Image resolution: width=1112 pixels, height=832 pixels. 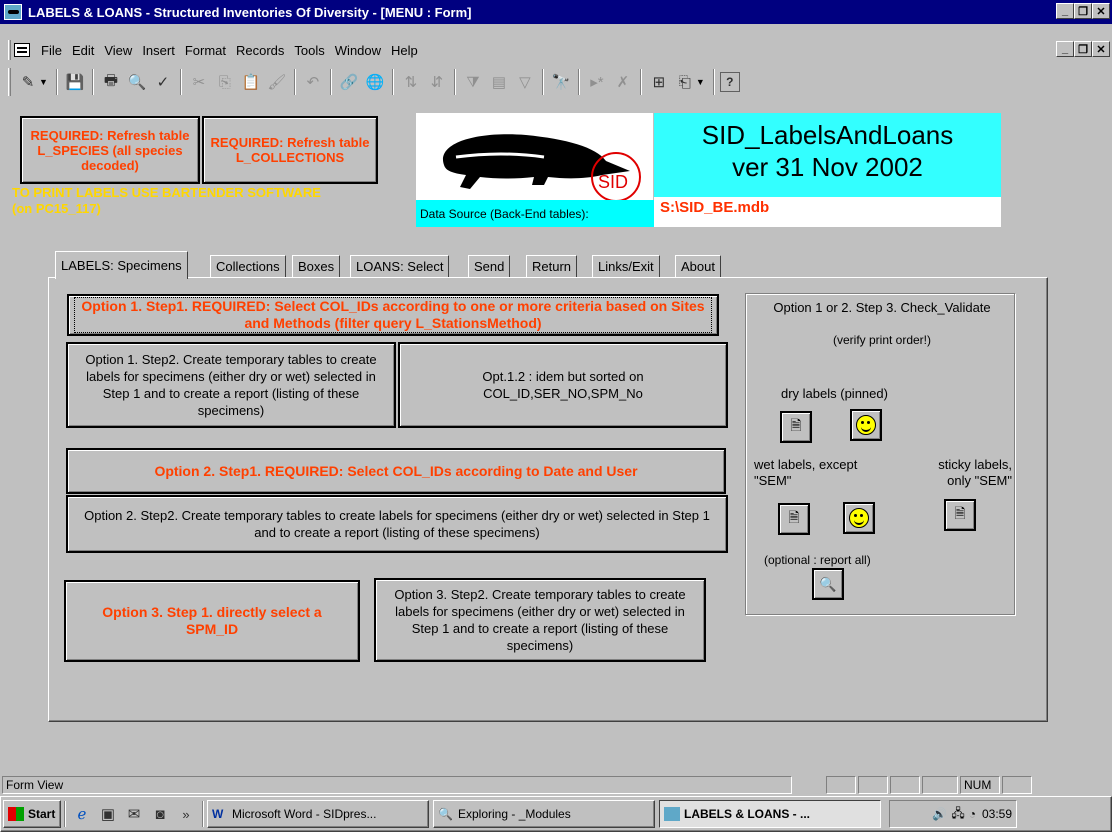 I want to click on help-icon: ?, so click(x=729, y=82).